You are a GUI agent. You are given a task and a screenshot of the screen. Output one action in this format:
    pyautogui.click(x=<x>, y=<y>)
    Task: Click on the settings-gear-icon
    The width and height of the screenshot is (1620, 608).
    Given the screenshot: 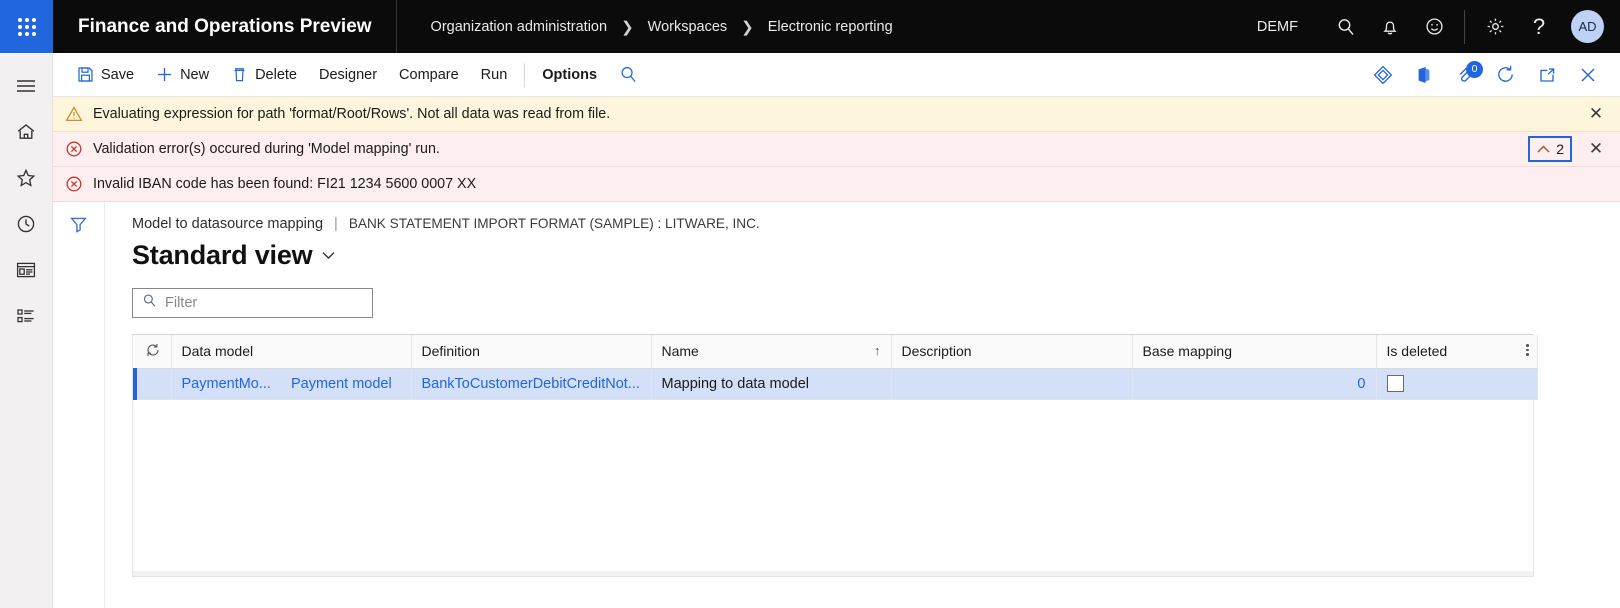 What is the action you would take?
    pyautogui.click(x=1495, y=26)
    